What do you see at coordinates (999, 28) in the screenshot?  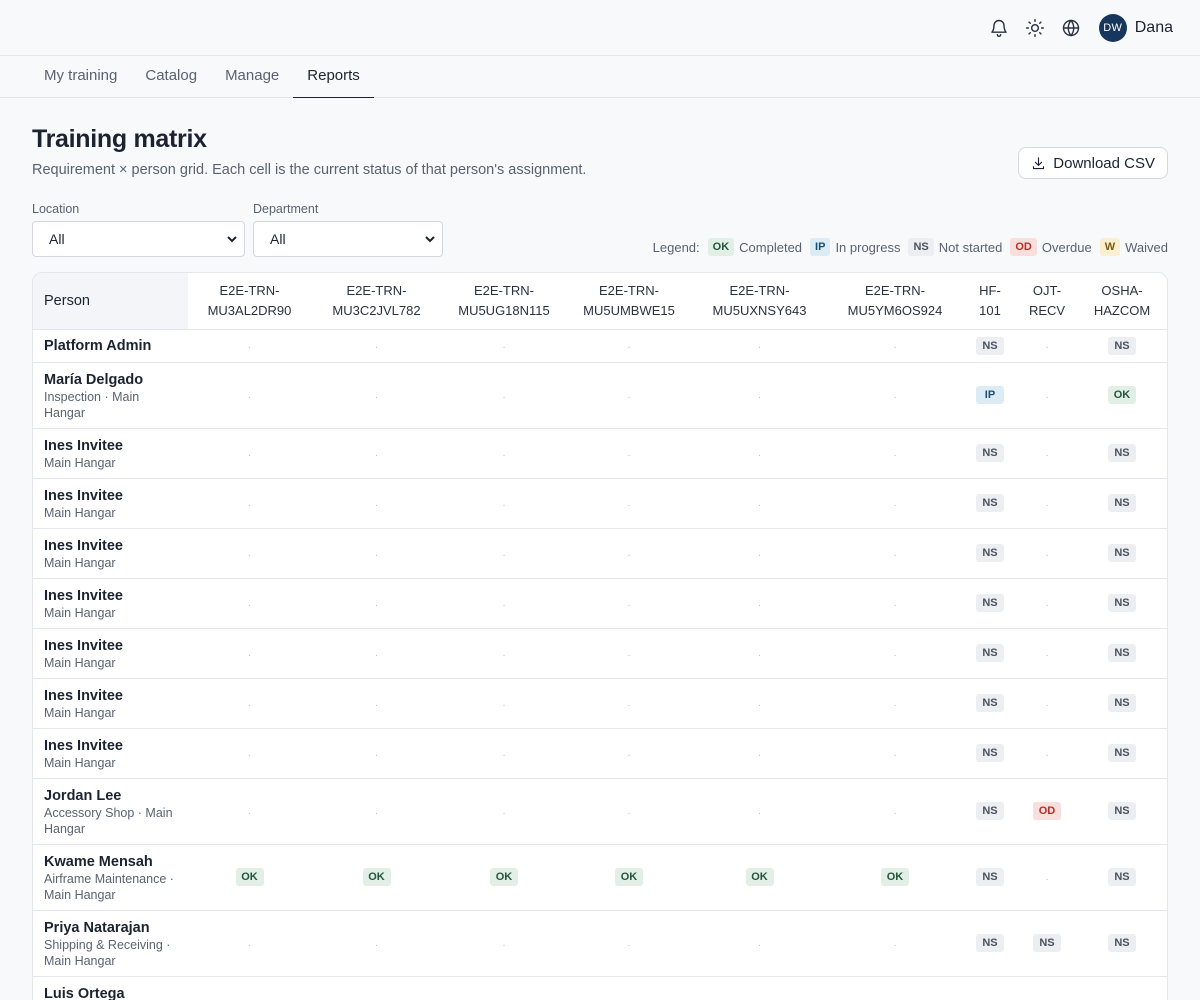 I see `notifications-bell-icon` at bounding box center [999, 28].